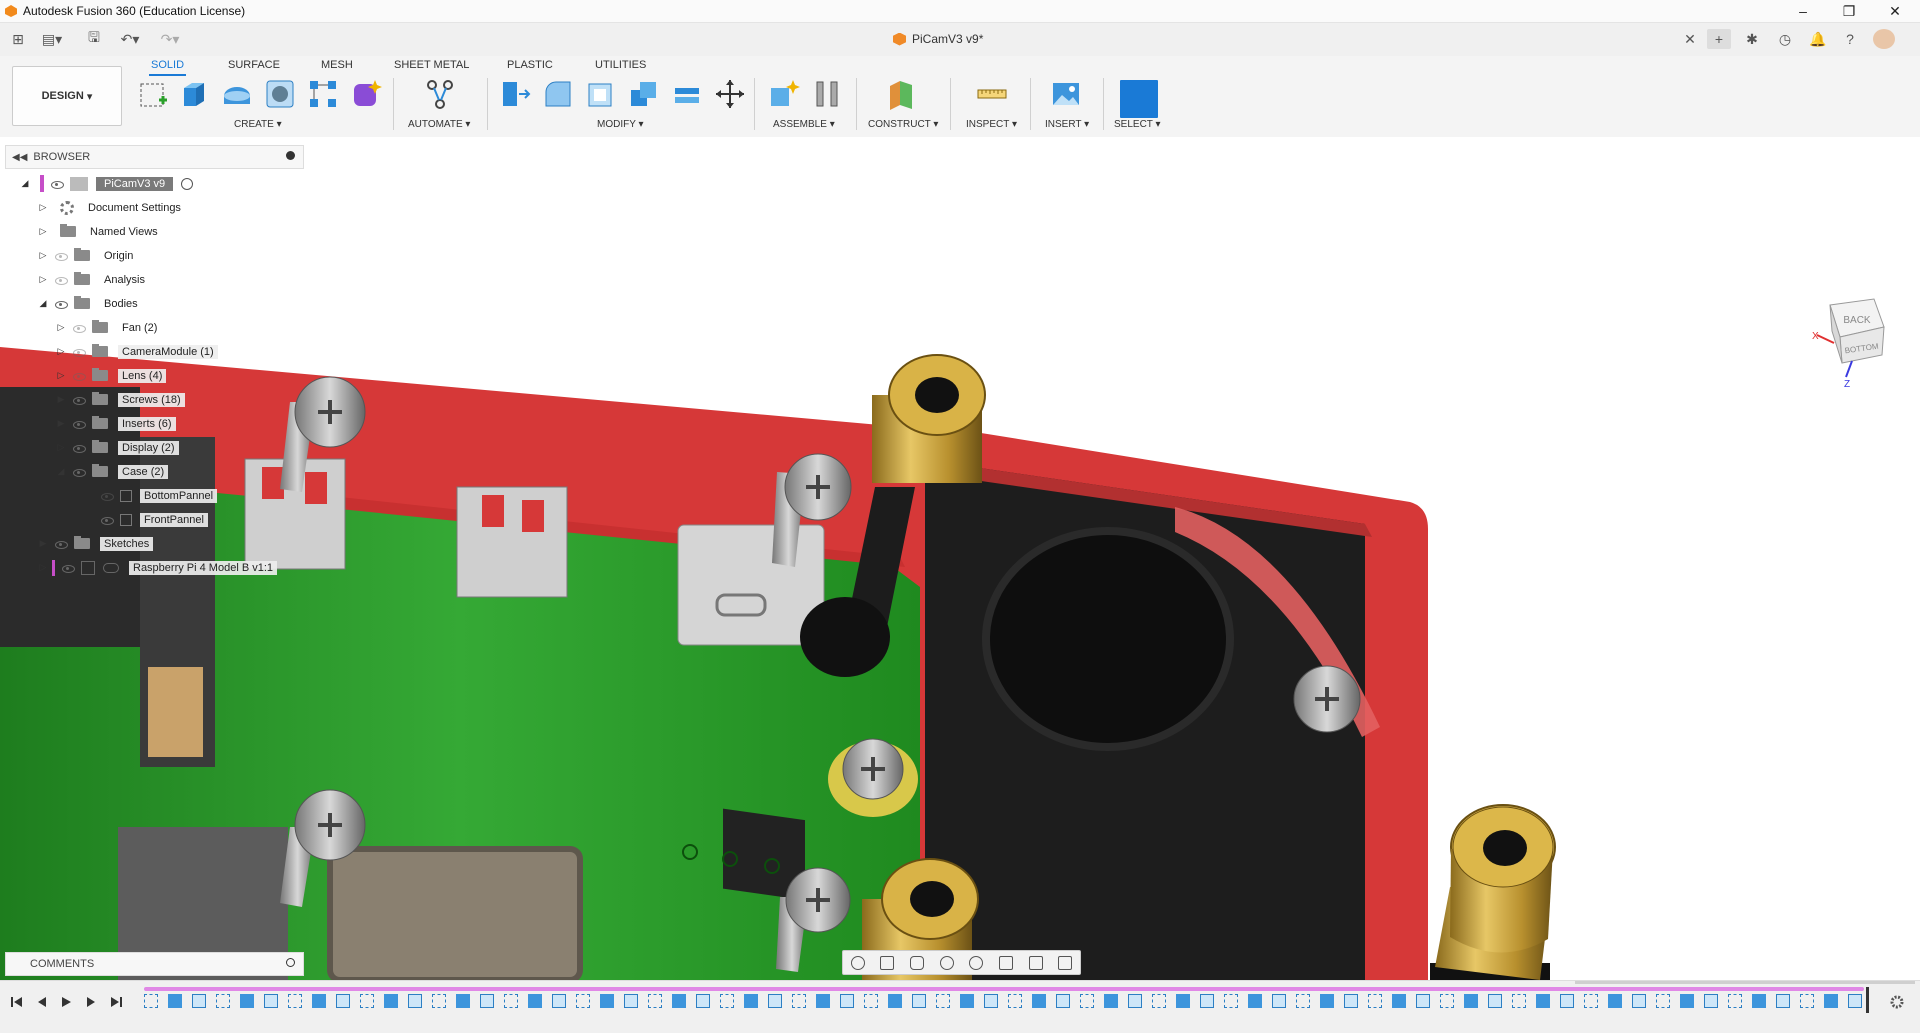 Image resolution: width=1920 pixels, height=1033 pixels. What do you see at coordinates (87, 255) in the screenshot?
I see `tree-item-origin: ▷ Origin` at bounding box center [87, 255].